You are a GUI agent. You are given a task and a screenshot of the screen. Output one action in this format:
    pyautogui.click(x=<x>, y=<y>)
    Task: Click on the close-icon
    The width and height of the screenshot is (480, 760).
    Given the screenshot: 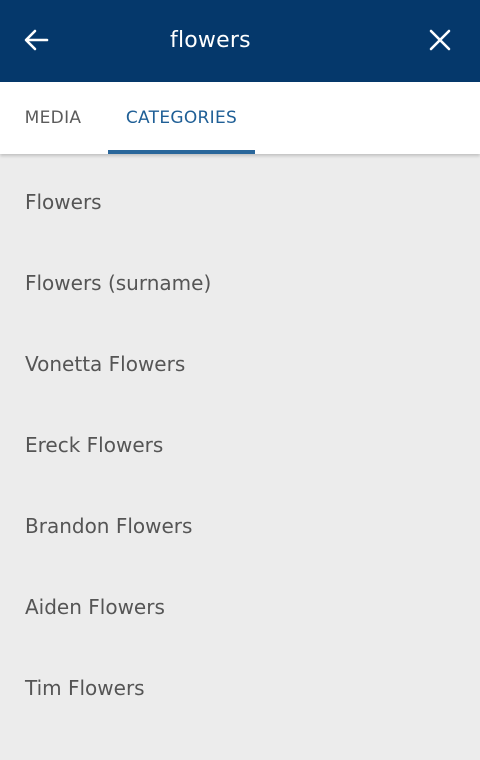 What is the action you would take?
    pyautogui.click(x=440, y=40)
    